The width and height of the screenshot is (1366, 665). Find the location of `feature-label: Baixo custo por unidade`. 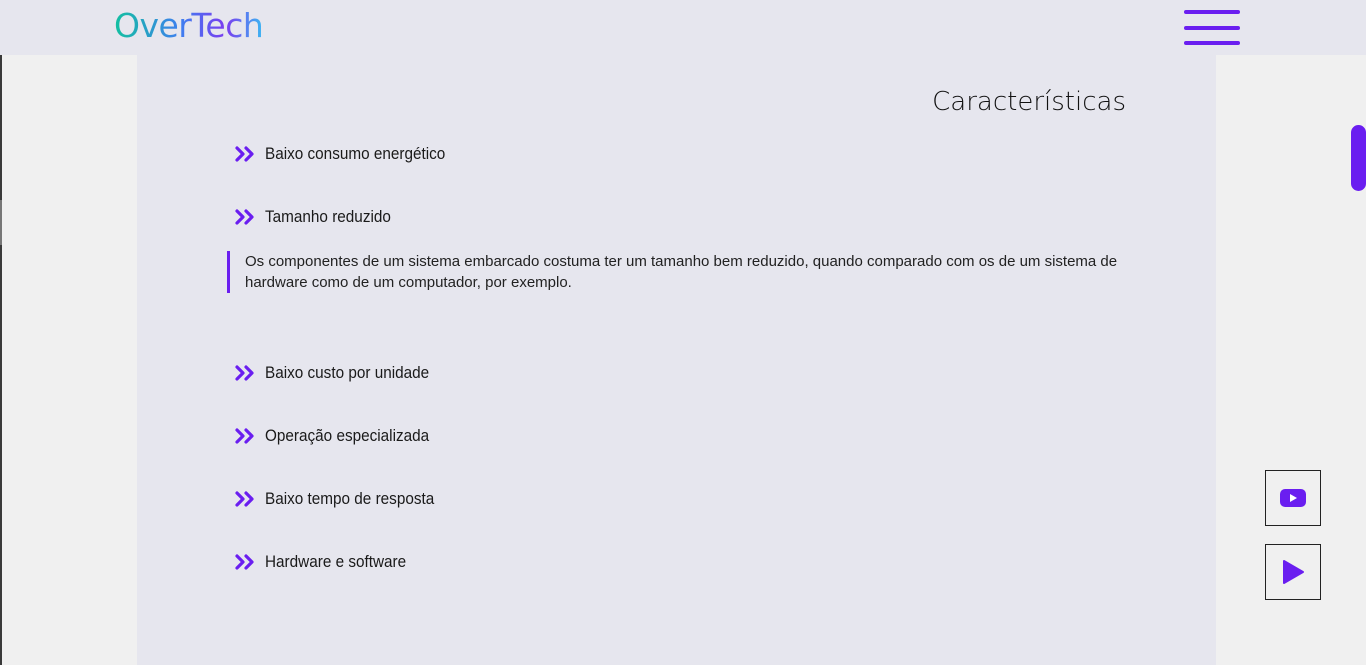

feature-label: Baixo custo por unidade is located at coordinates (347, 372).